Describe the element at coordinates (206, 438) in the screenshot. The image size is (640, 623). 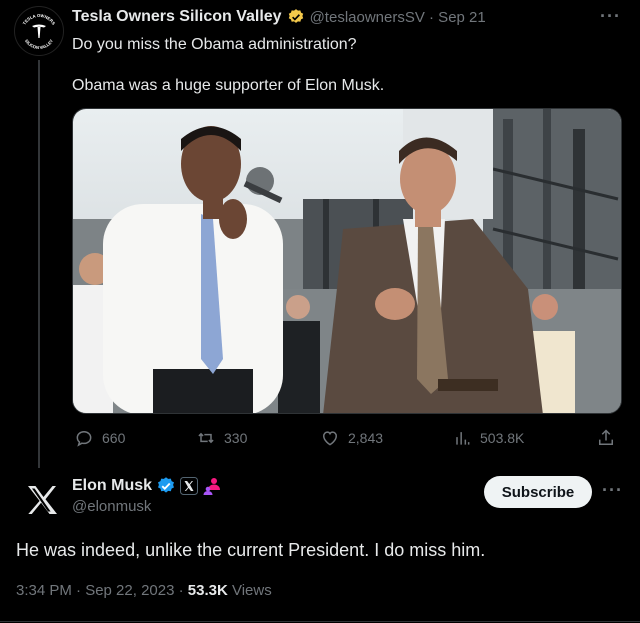
I see `repost-icon` at that location.